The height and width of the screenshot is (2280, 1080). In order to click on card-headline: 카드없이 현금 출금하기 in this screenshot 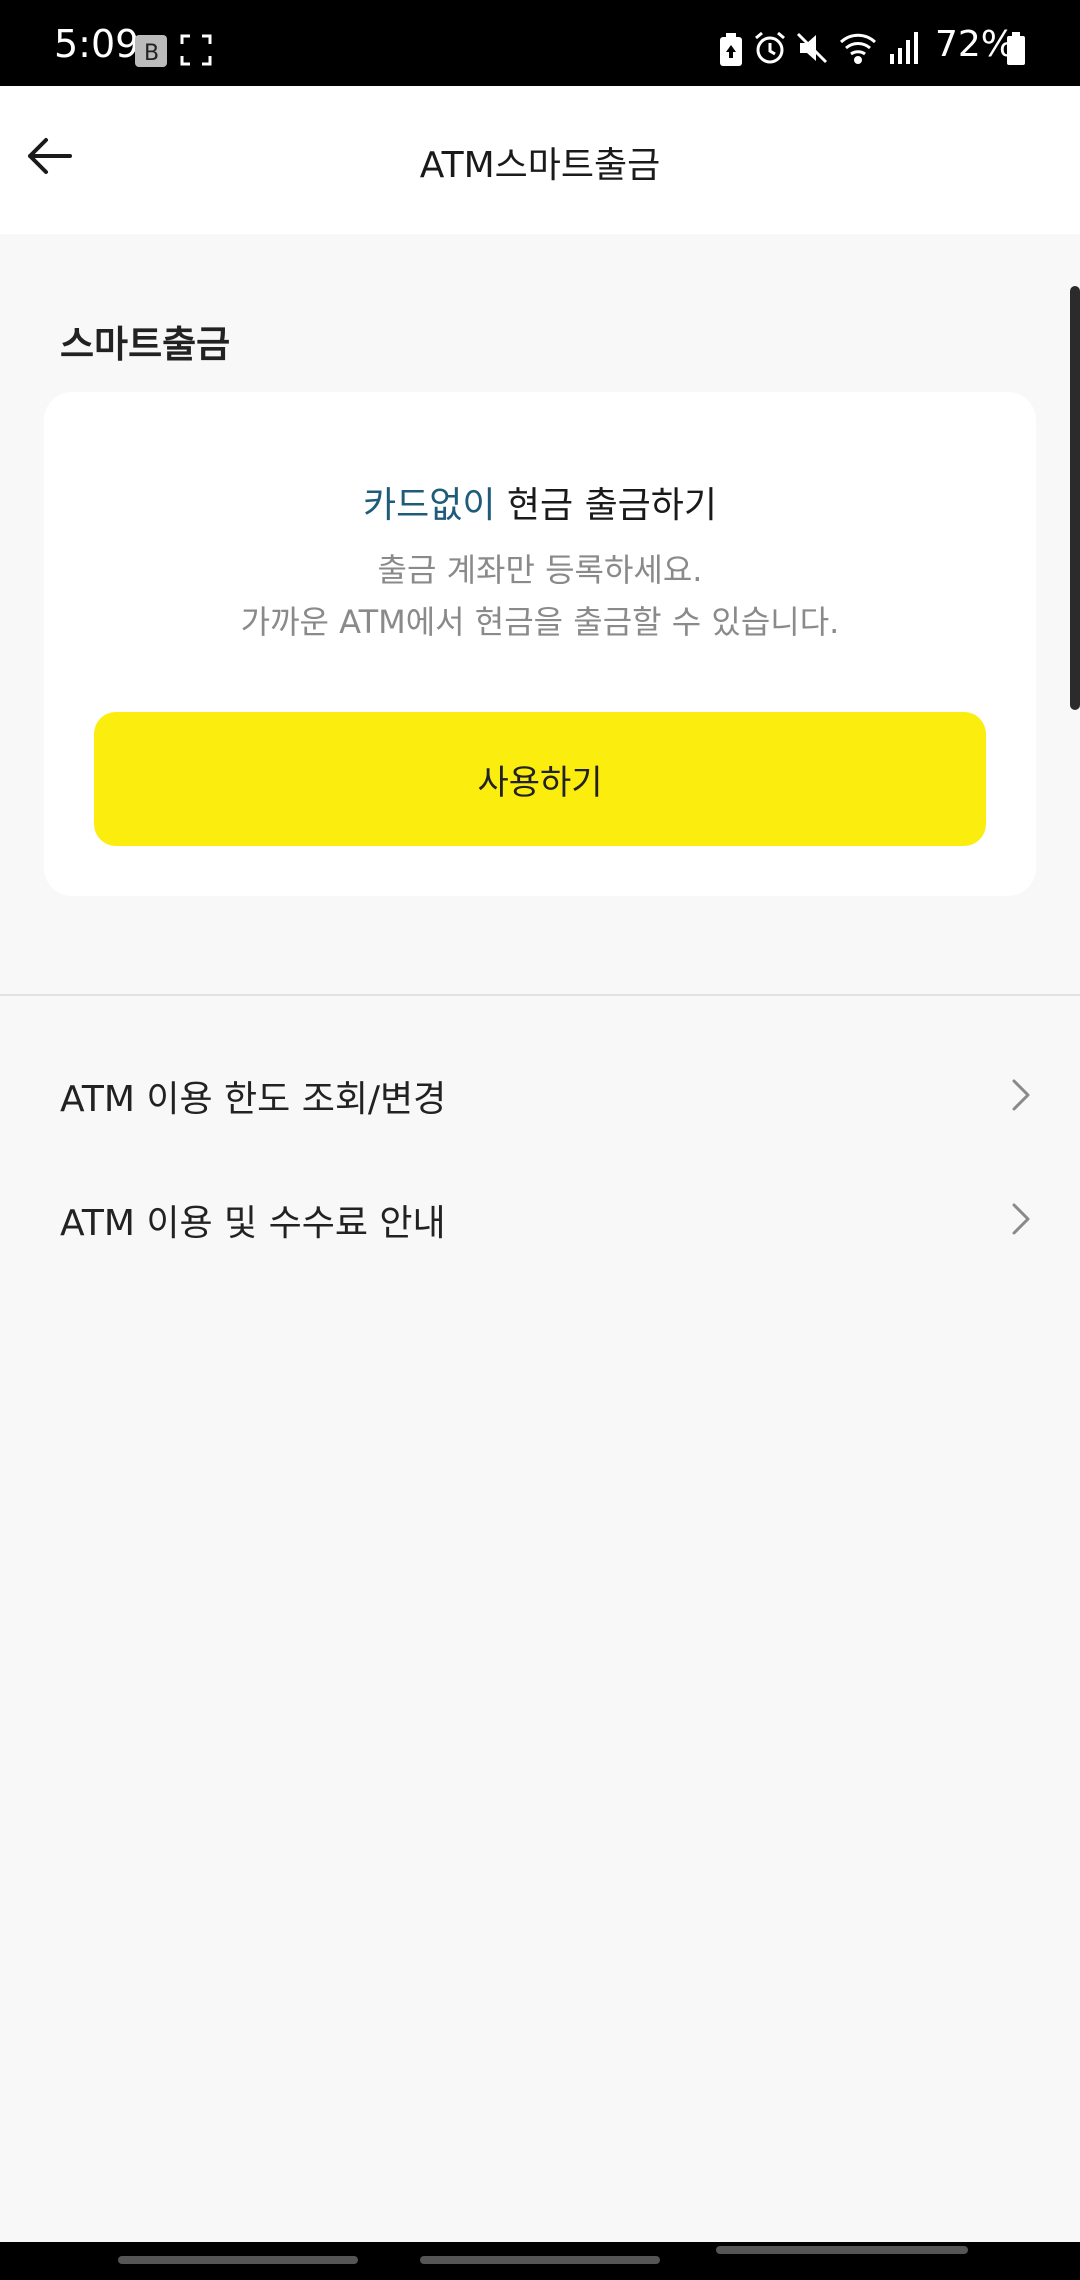, I will do `click(540, 502)`.